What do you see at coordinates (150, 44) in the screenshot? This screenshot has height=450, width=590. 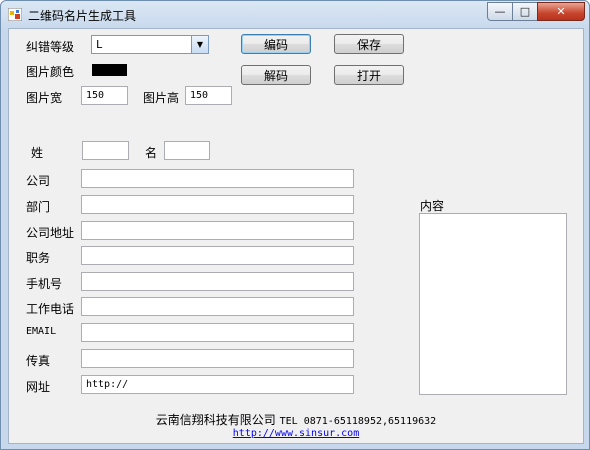 I see `error-level-select: L ▼` at bounding box center [150, 44].